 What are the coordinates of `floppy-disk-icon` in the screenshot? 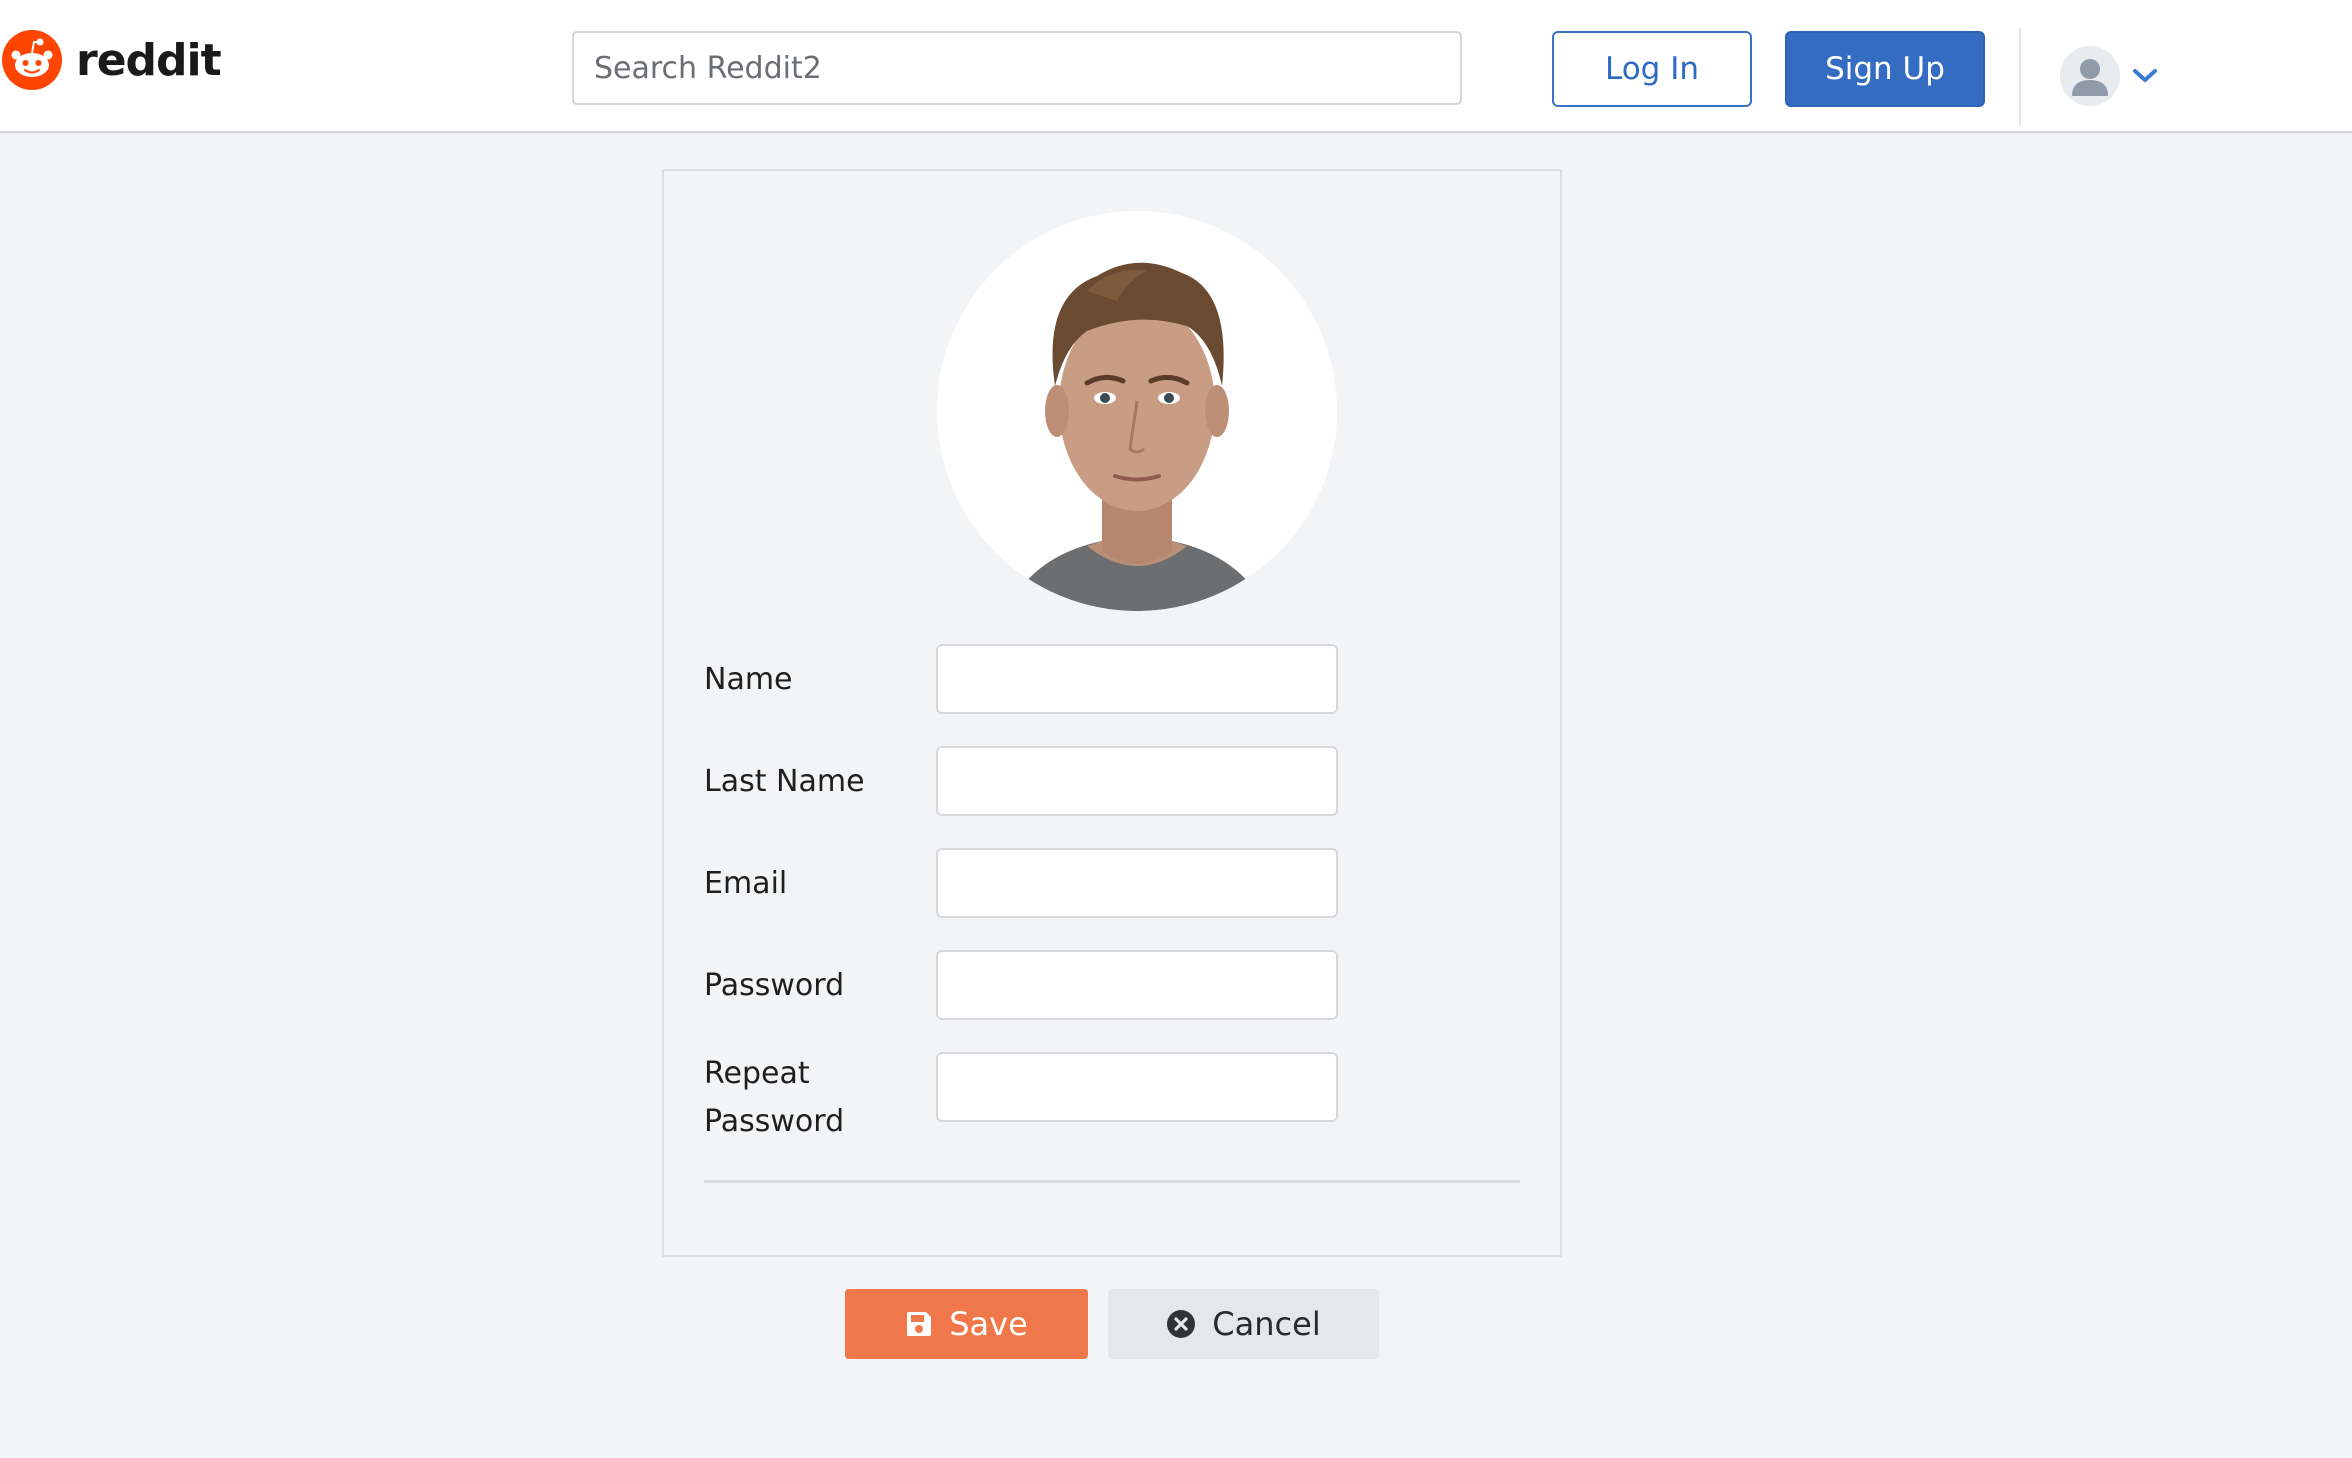 It's located at (919, 1324).